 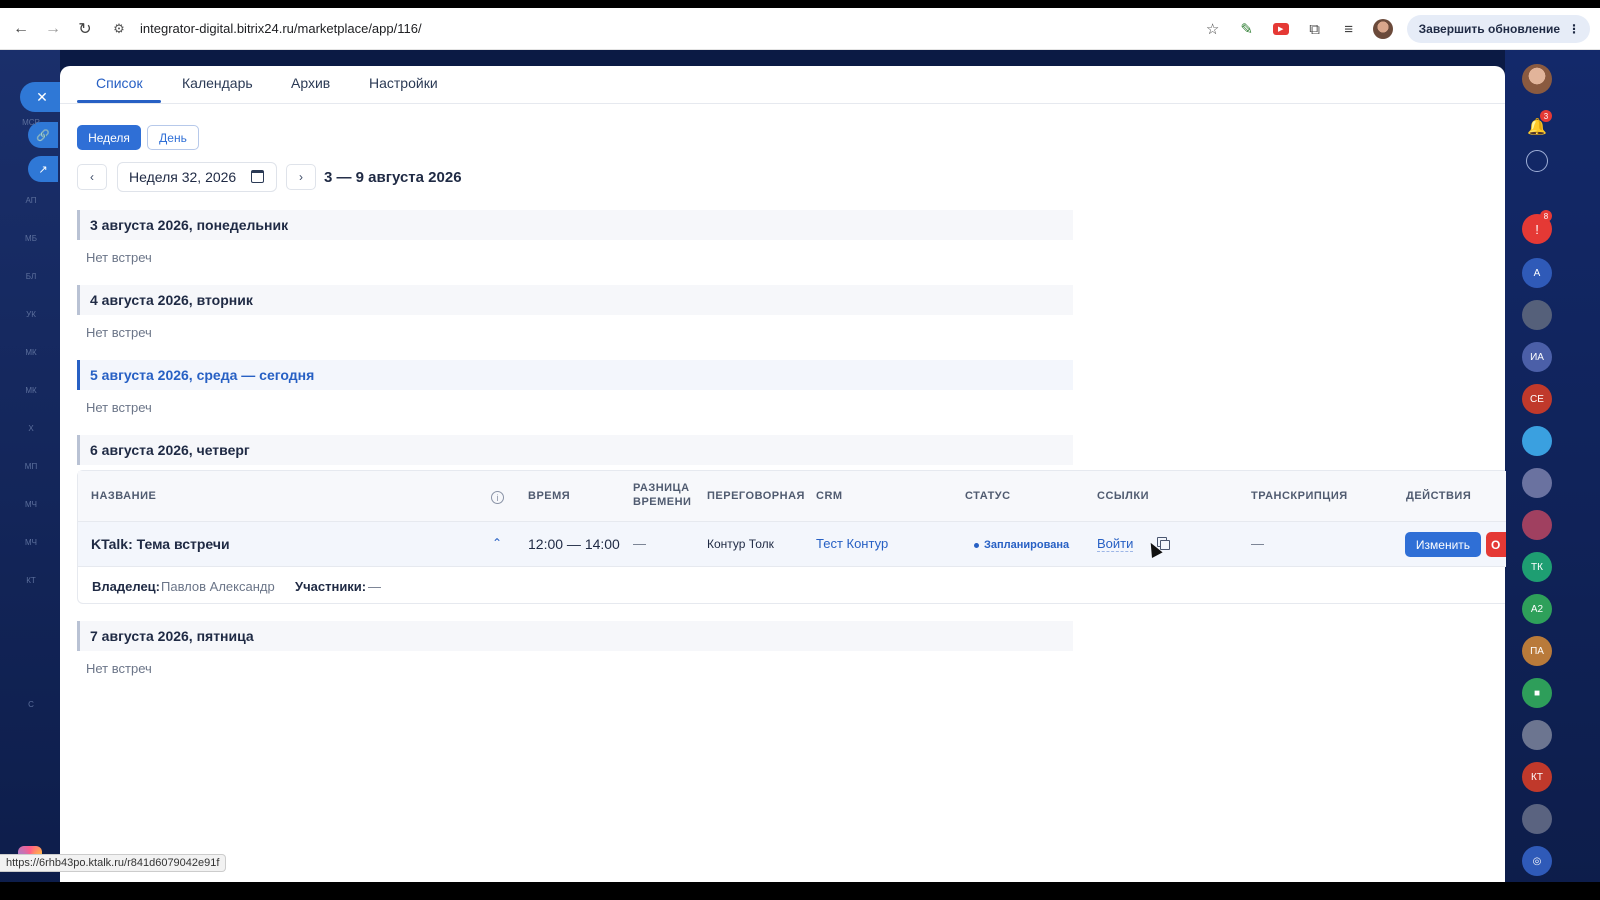 What do you see at coordinates (575, 450) in the screenshot?
I see `day-header: 6 августа 2026, четверг` at bounding box center [575, 450].